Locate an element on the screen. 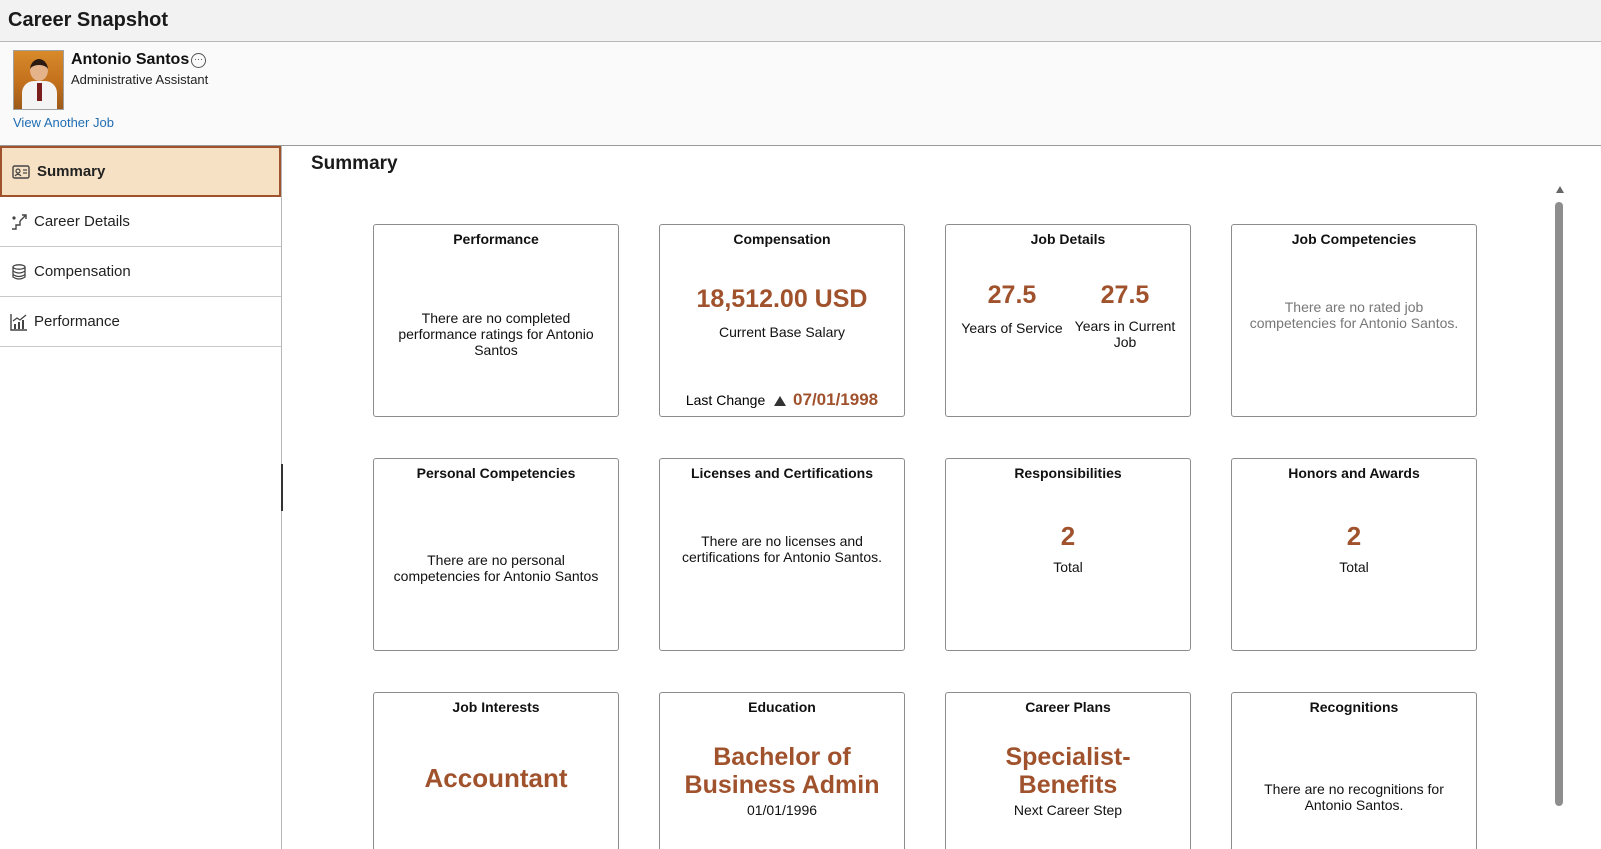  tile-title: Recognitions is located at coordinates (1354, 707).